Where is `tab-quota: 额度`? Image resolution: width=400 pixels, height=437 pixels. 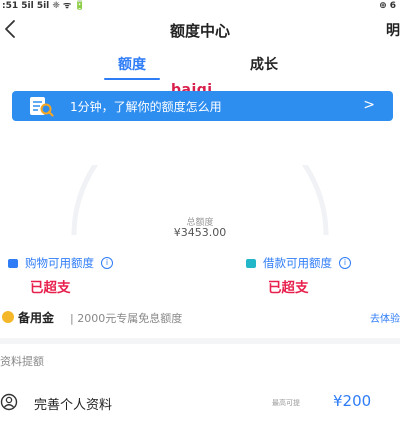 tab-quota: 额度 is located at coordinates (132, 64).